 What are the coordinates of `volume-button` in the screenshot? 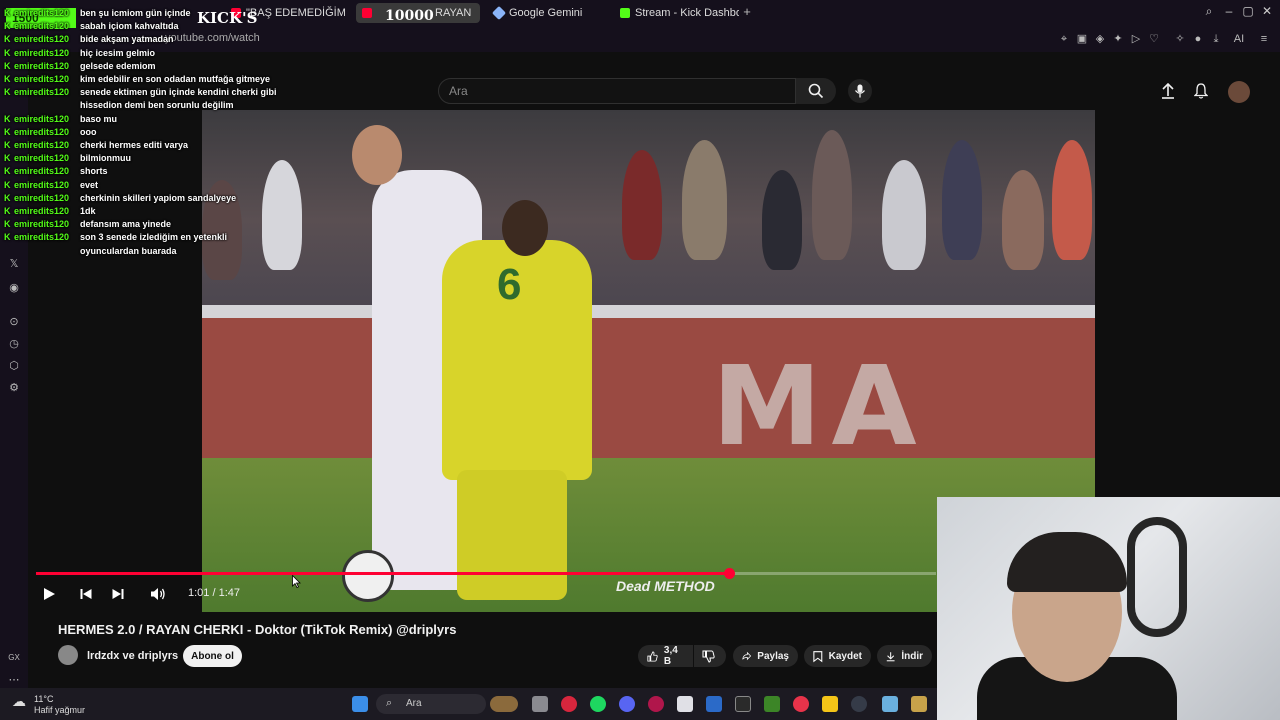 It's located at (158, 594).